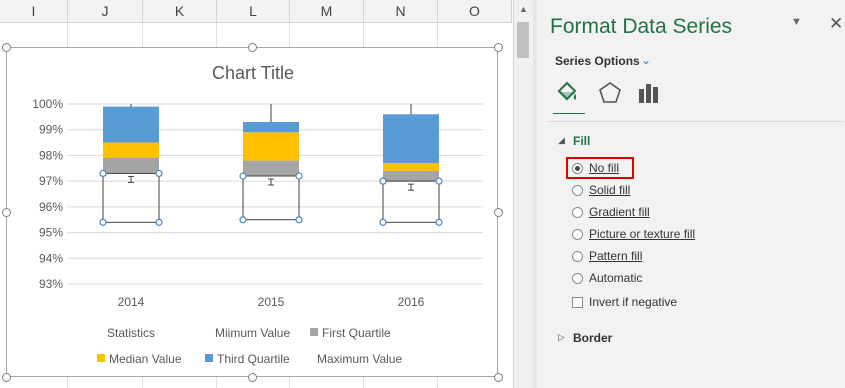  What do you see at coordinates (51, 258) in the screenshot?
I see `y-tick-label: 94%` at bounding box center [51, 258].